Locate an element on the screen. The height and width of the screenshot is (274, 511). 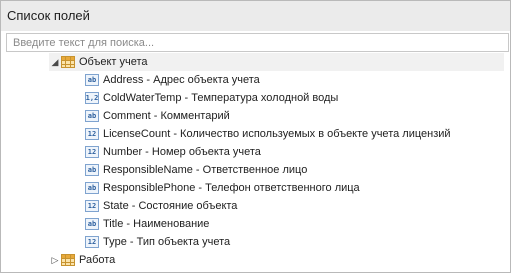
tree-node-label: Объект учета is located at coordinates (113, 62).